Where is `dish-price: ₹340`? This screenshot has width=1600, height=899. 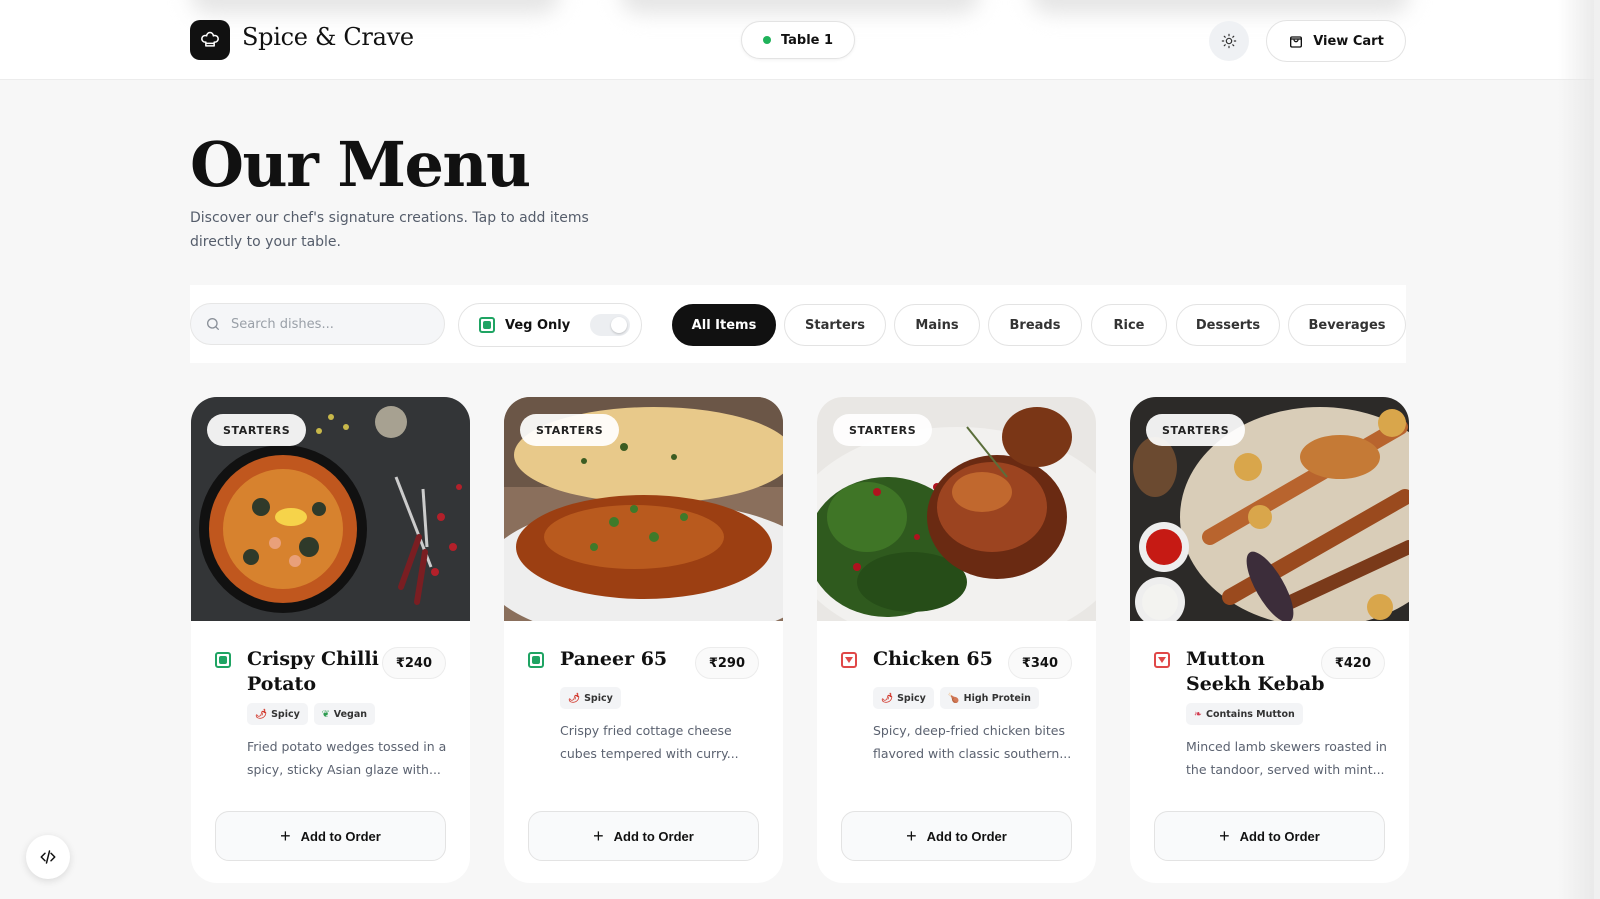 dish-price: ₹340 is located at coordinates (1039, 663).